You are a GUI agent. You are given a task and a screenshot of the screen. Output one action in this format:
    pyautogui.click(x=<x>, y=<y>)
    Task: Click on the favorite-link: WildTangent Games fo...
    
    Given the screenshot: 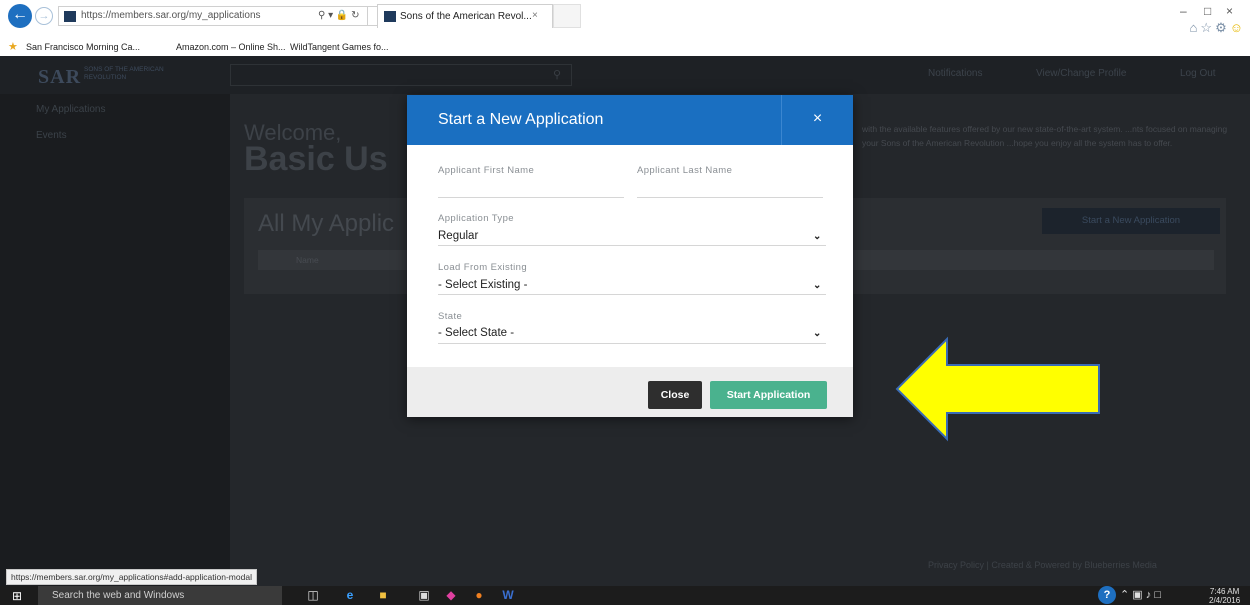 What is the action you would take?
    pyautogui.click(x=339, y=47)
    